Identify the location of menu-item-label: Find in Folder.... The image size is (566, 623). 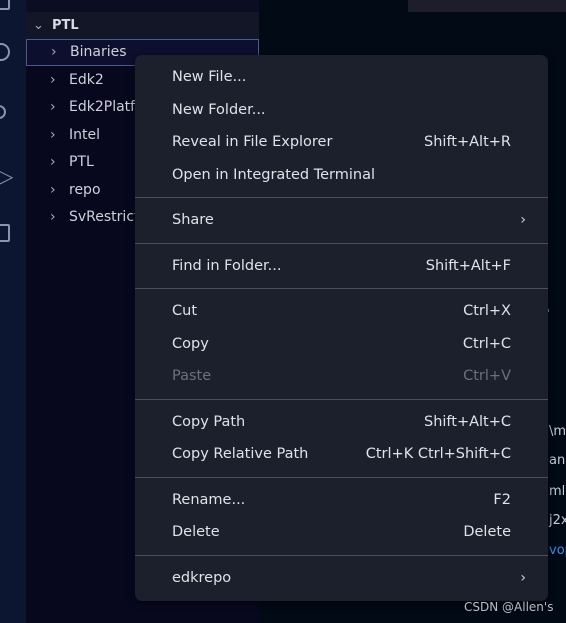
(227, 265).